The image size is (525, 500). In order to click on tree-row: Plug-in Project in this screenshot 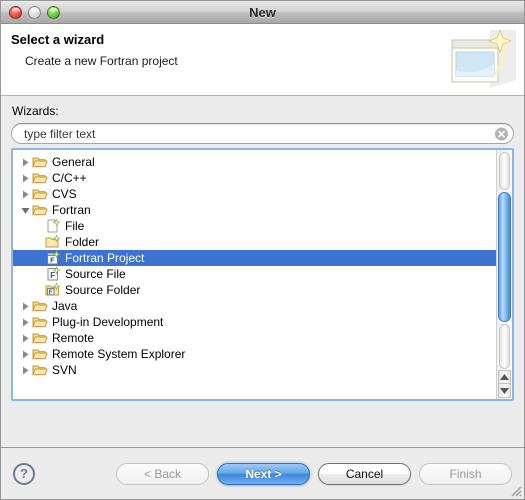, I will do `click(254, 152)`.